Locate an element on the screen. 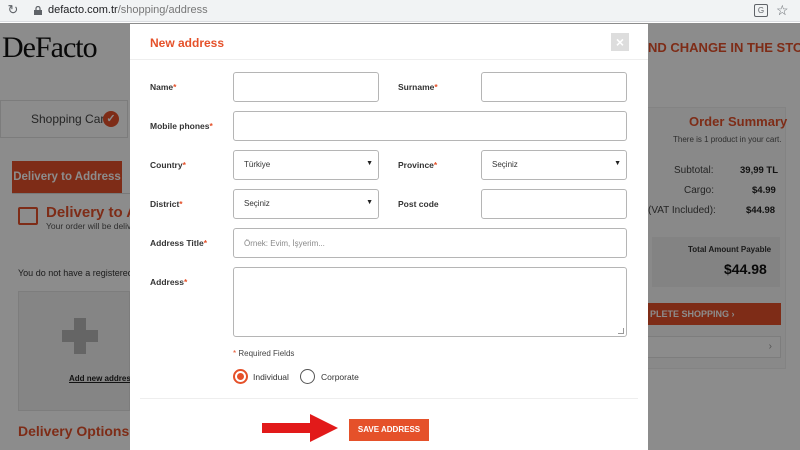 Image resolution: width=800 pixels, height=450 pixels. surname-label: Surname* is located at coordinates (418, 87).